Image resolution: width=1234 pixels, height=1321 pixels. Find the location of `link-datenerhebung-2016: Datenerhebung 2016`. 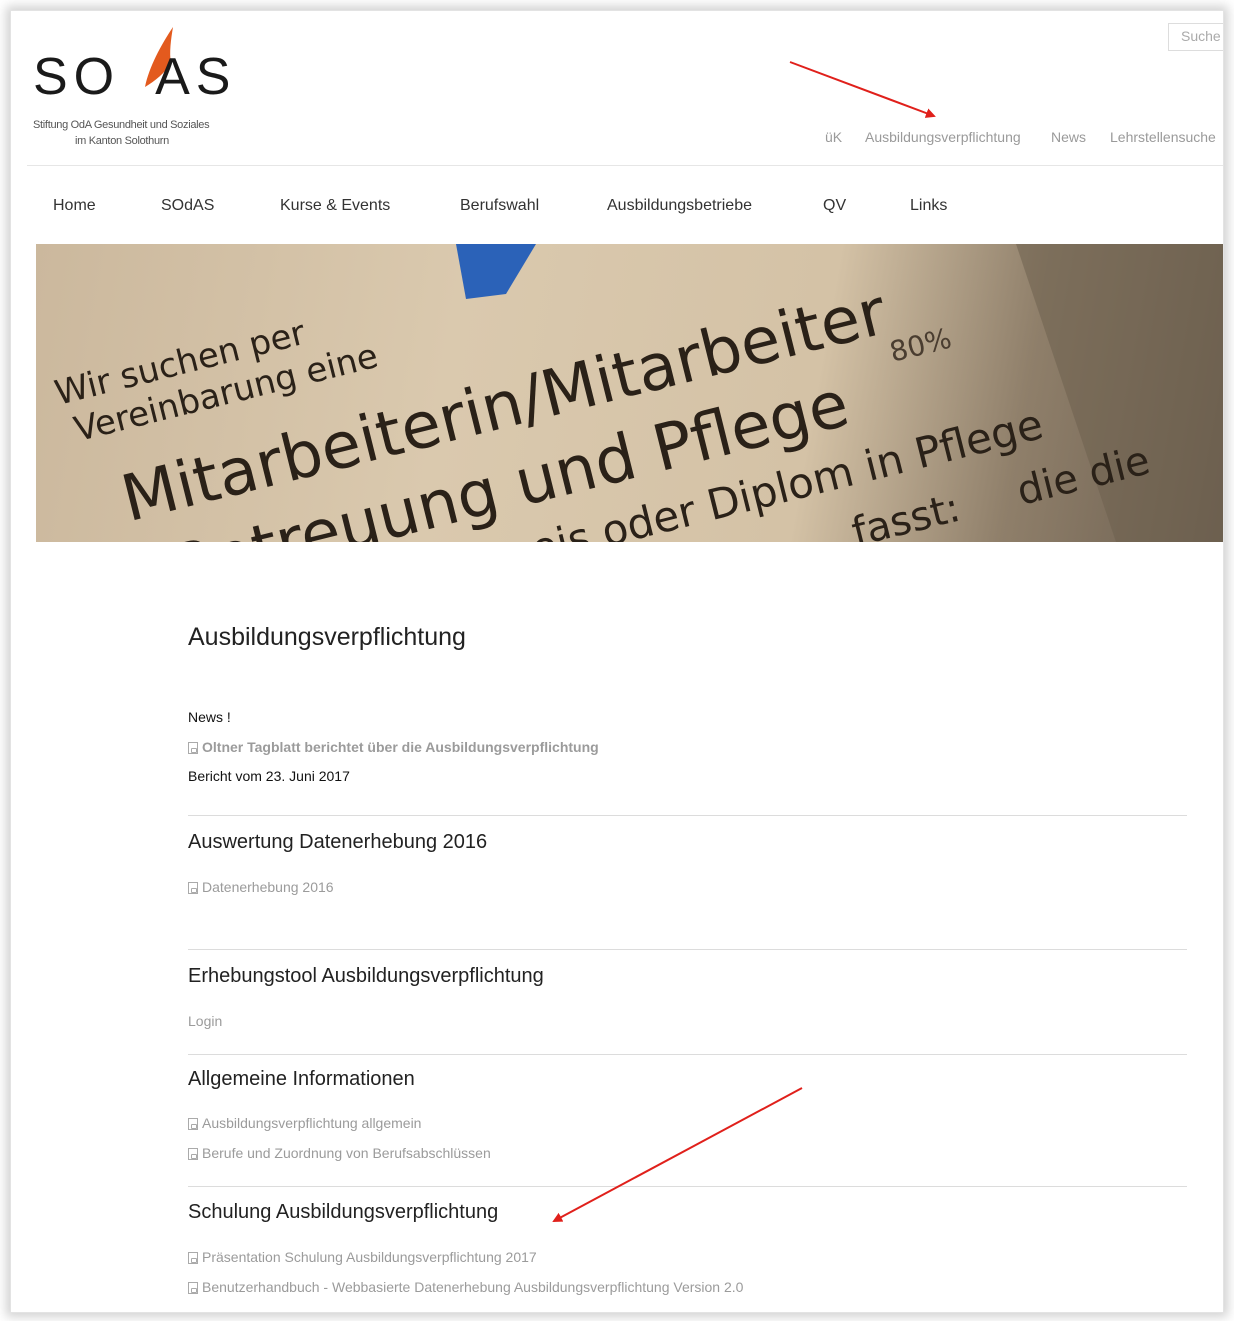

link-datenerhebung-2016: Datenerhebung 2016 is located at coordinates (261, 887).